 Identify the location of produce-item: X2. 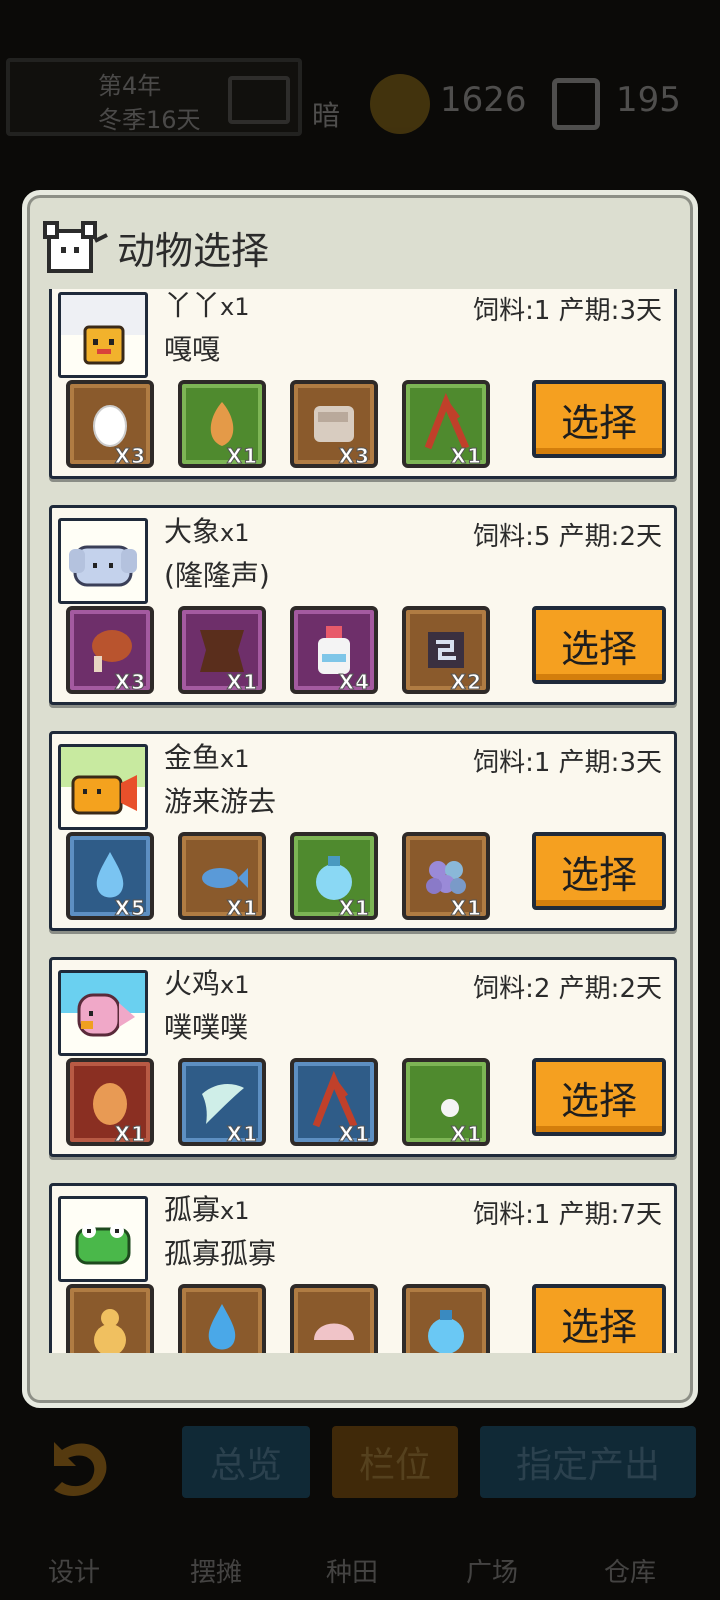
(446, 650).